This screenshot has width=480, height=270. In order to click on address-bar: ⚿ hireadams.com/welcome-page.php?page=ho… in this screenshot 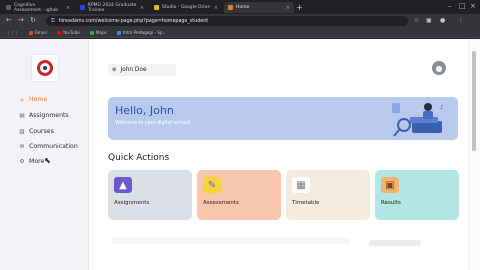, I will do `click(227, 21)`.